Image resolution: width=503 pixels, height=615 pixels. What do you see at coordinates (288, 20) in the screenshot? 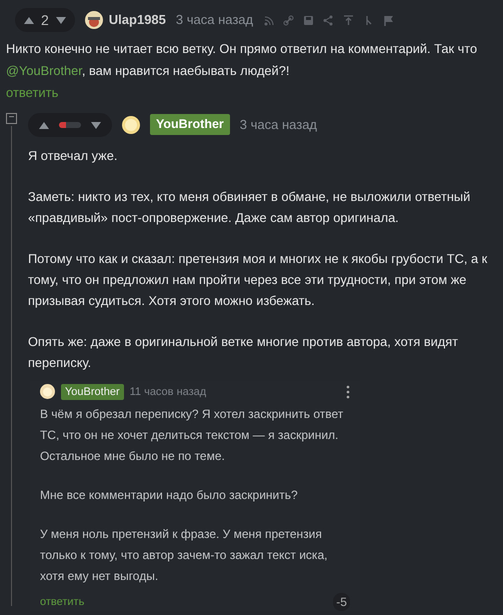
I see `link-icon` at bounding box center [288, 20].